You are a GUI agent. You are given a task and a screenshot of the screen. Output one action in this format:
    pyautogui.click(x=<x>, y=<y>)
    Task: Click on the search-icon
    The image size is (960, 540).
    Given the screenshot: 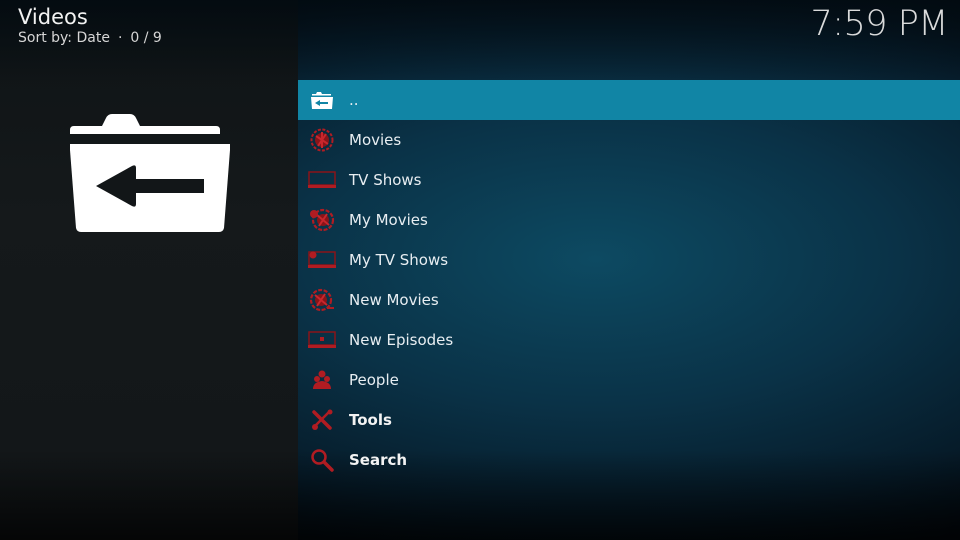 What is the action you would take?
    pyautogui.click(x=322, y=460)
    